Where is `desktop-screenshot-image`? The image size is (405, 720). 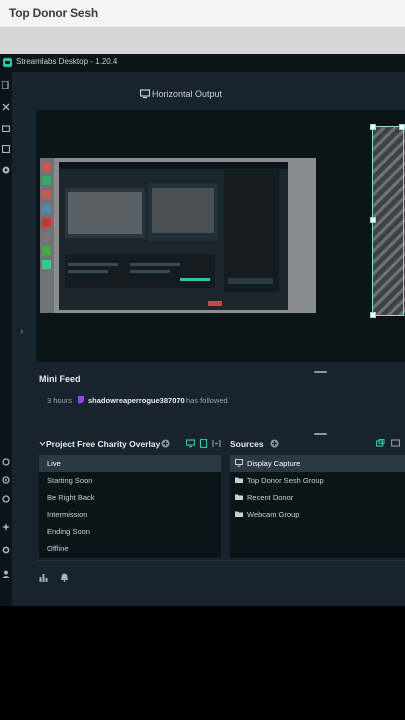
desktop-screenshot-image is located at coordinates (178, 235).